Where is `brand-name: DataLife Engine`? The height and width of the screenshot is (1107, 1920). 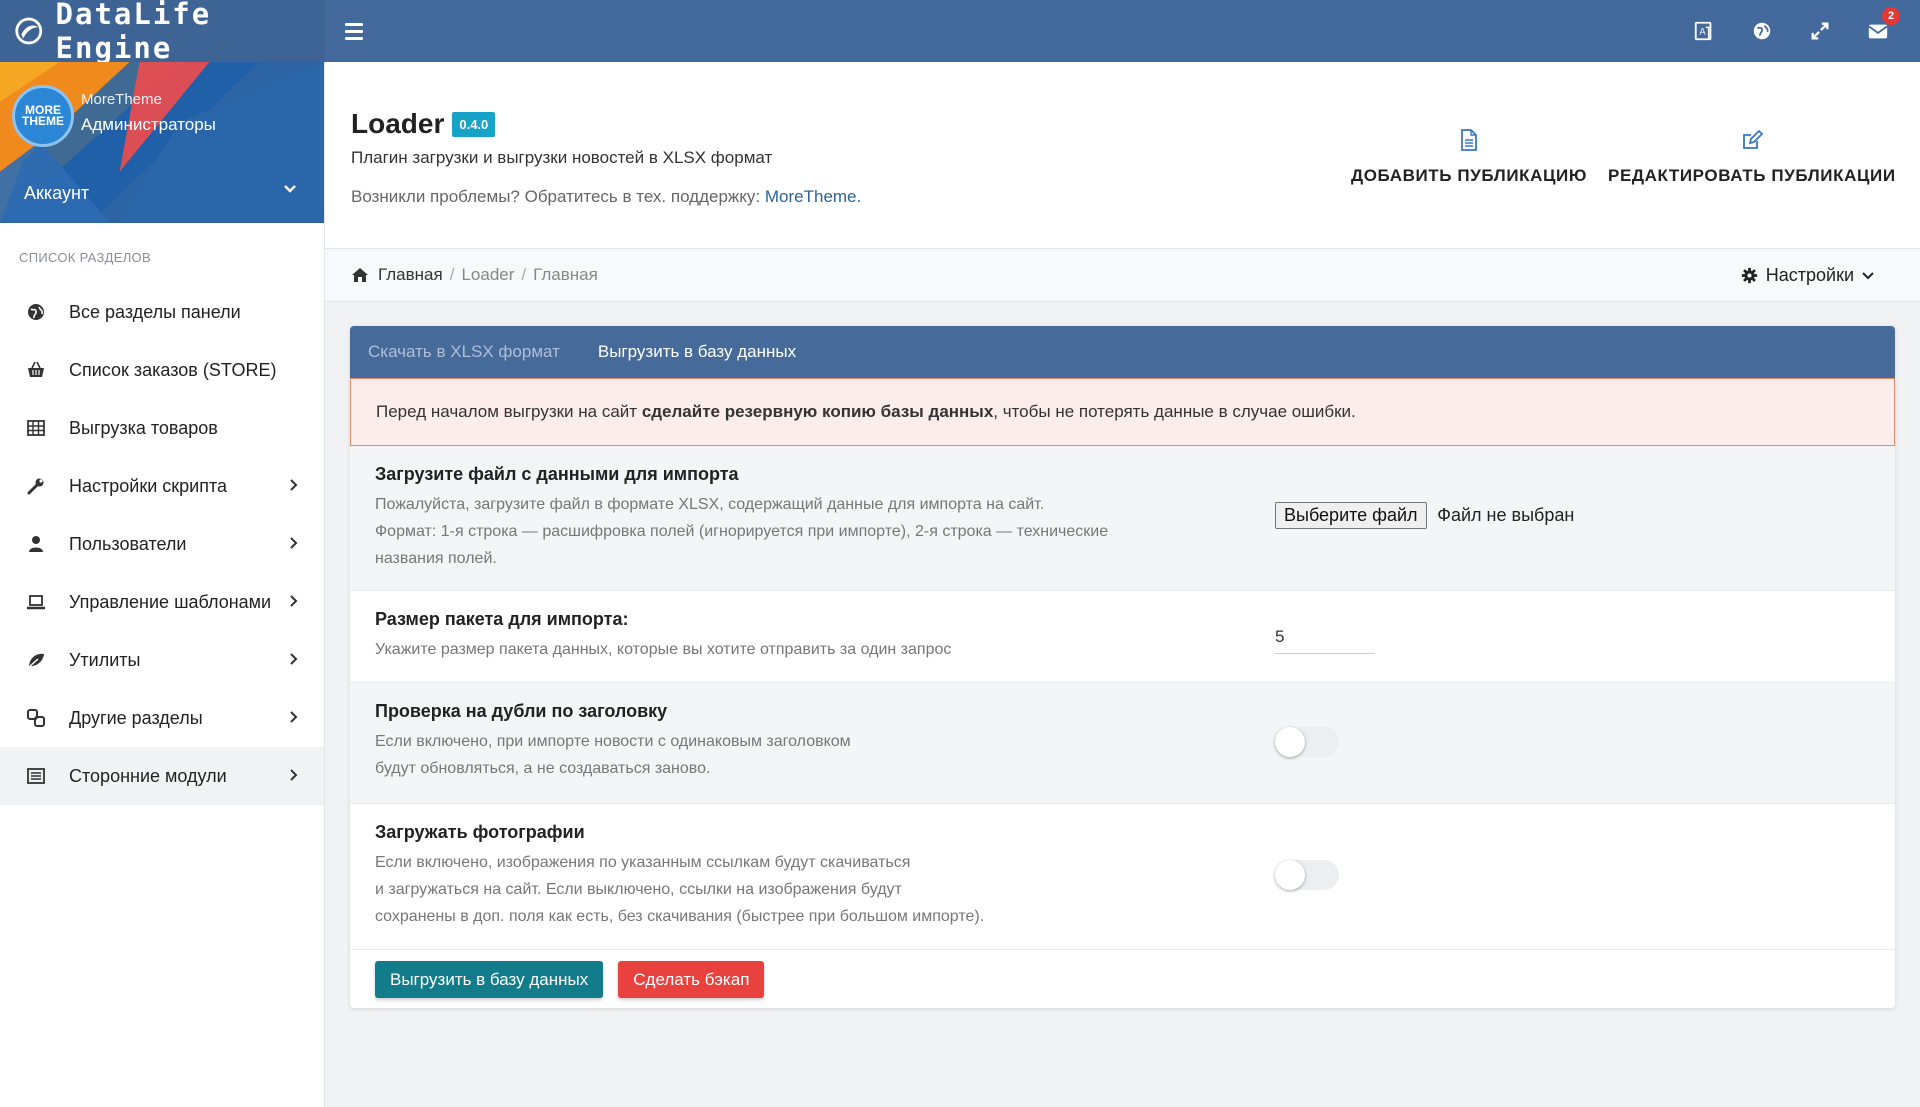 brand-name: DataLife Engine is located at coordinates (133, 32).